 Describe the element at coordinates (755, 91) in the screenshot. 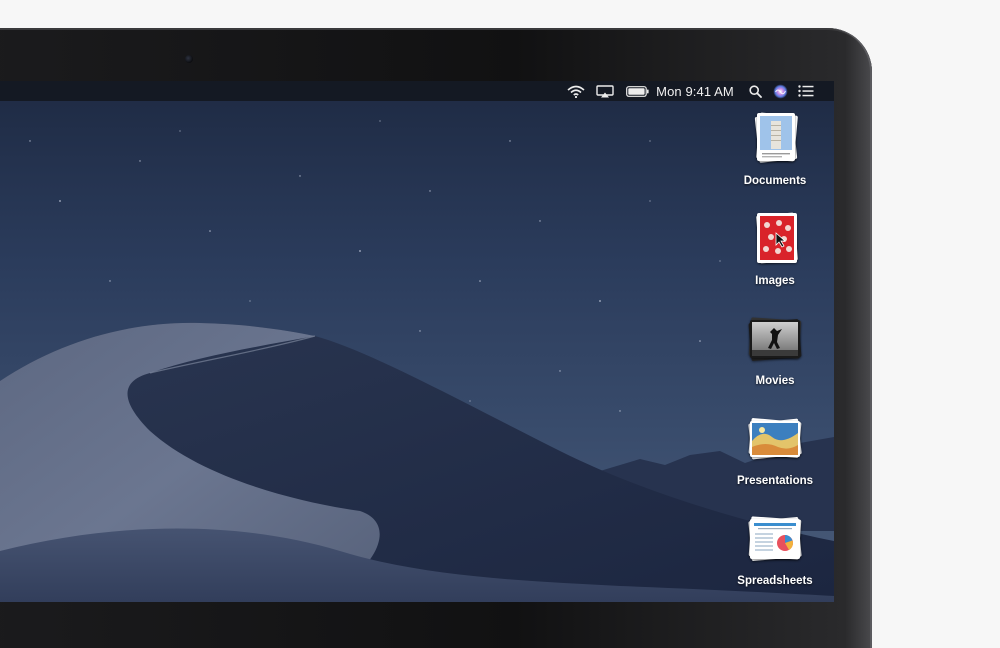

I see `spotlight-search-icon` at that location.